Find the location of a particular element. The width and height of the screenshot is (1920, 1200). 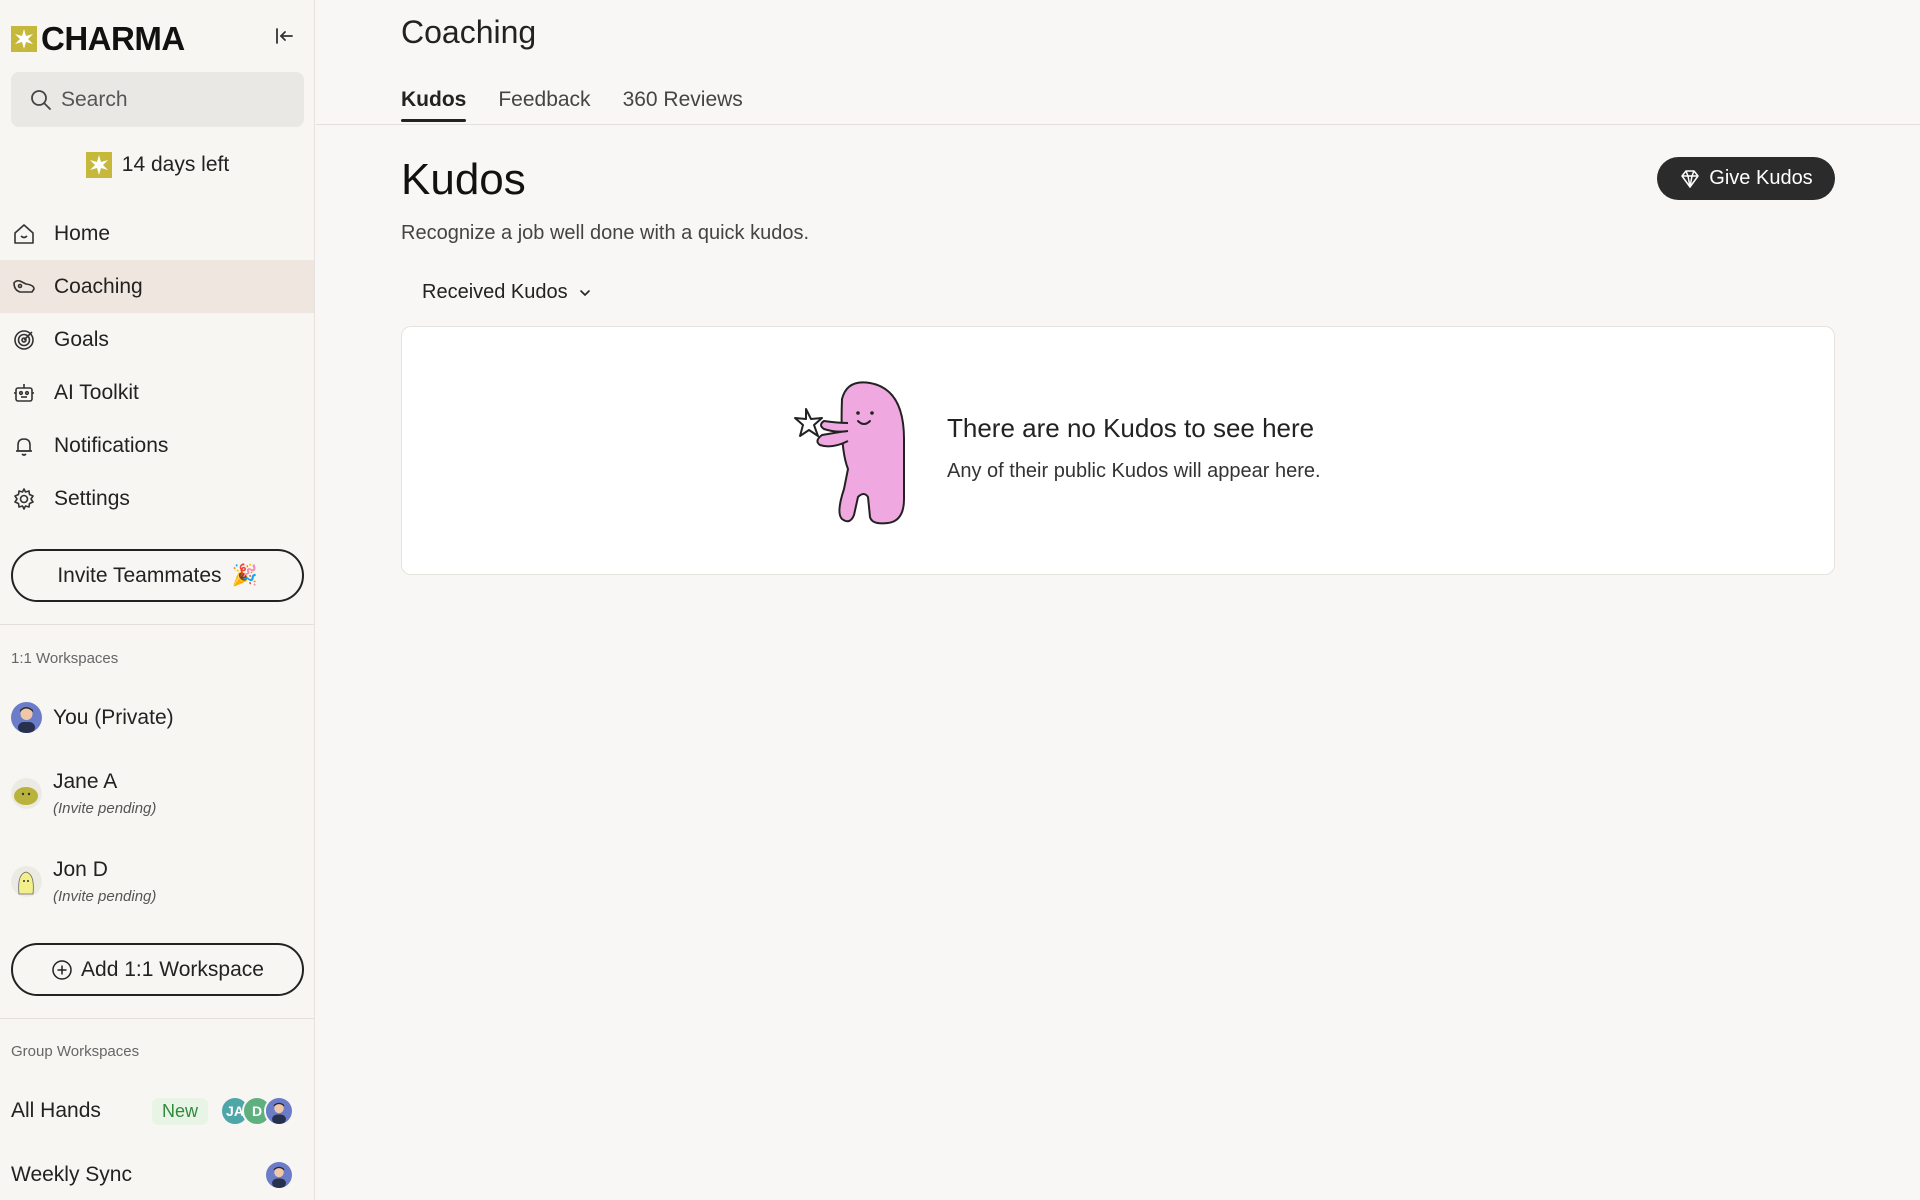

add-workspace-label: Add 1:1 Workspace is located at coordinates (172, 969).